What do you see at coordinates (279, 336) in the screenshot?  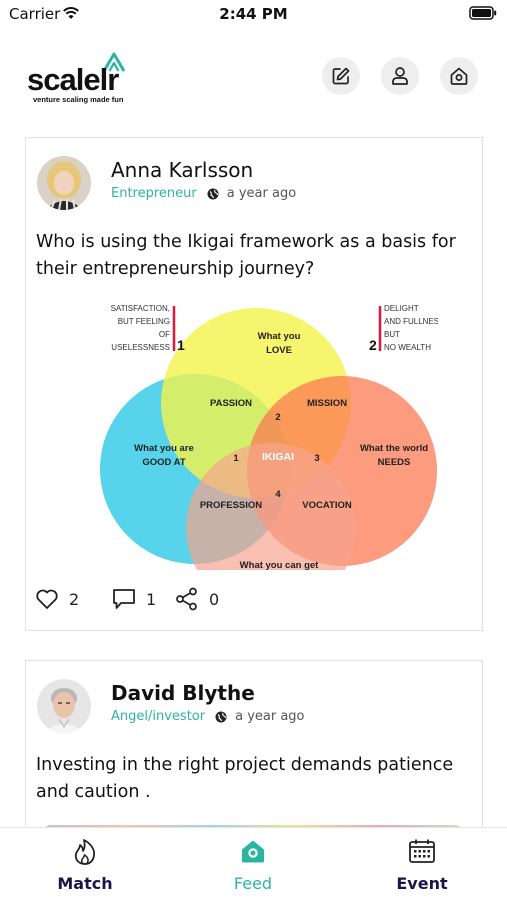 I see `venn-label-love-1: What you` at bounding box center [279, 336].